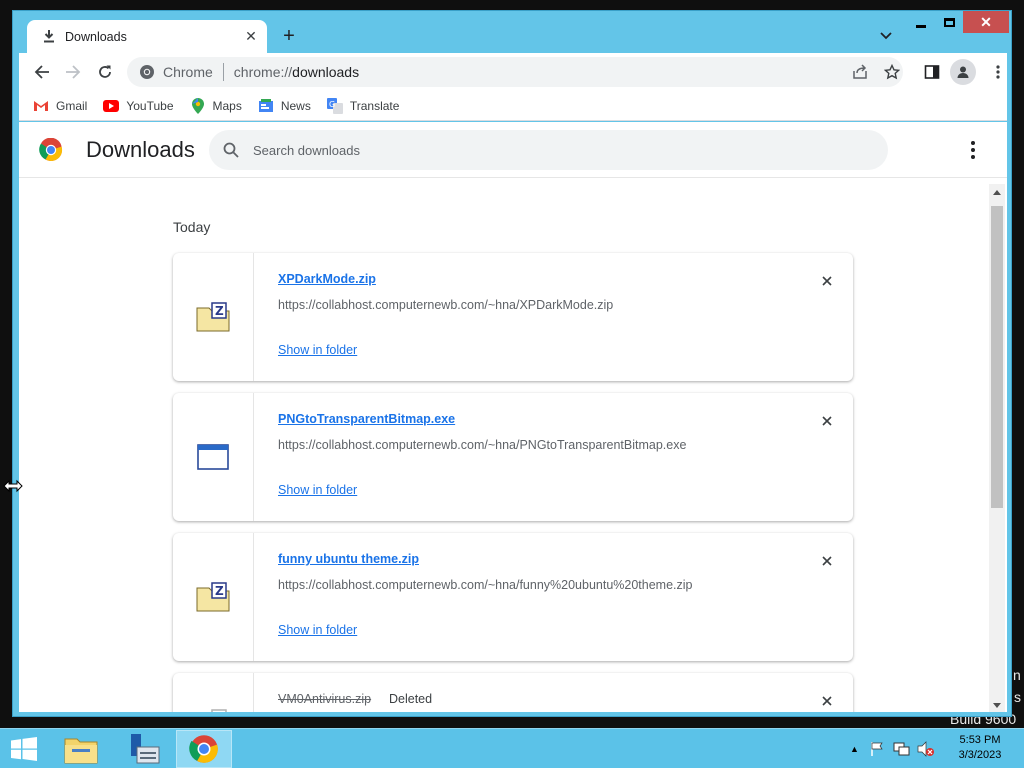 Image resolution: width=1024 pixels, height=768 pixels. I want to click on new-tab-button: +, so click(289, 36).